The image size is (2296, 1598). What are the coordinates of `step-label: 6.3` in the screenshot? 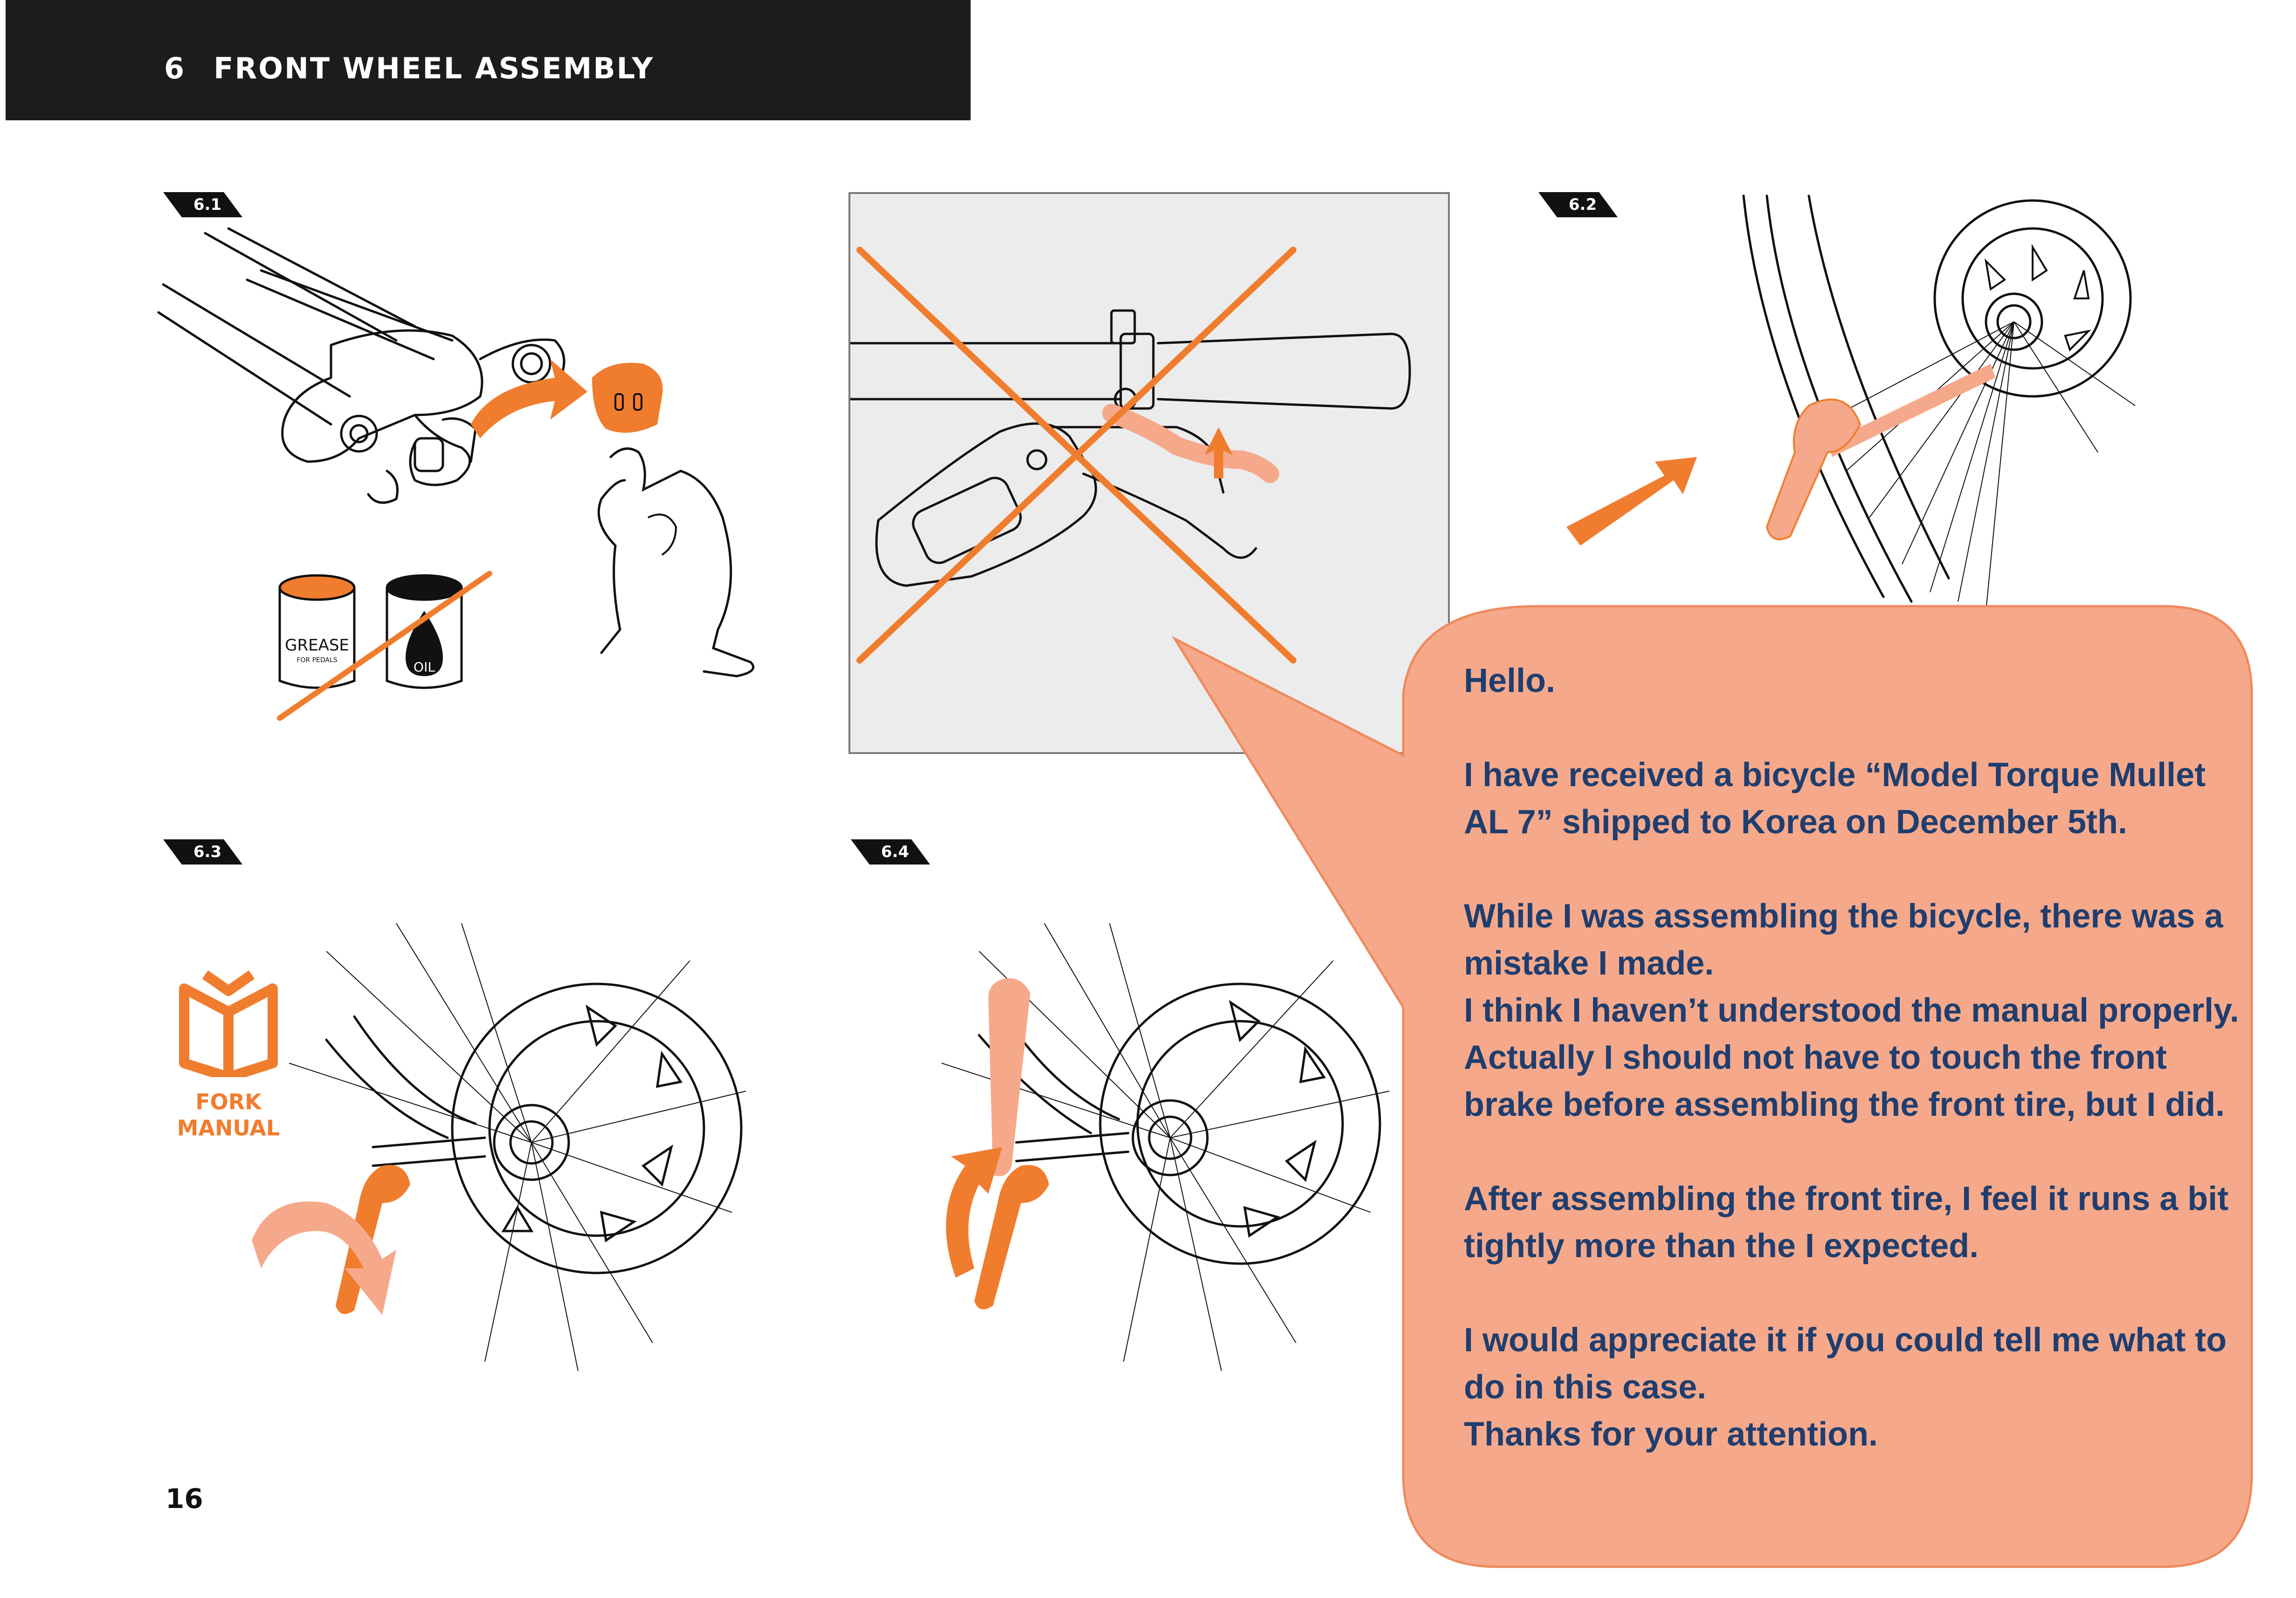 It's located at (207, 852).